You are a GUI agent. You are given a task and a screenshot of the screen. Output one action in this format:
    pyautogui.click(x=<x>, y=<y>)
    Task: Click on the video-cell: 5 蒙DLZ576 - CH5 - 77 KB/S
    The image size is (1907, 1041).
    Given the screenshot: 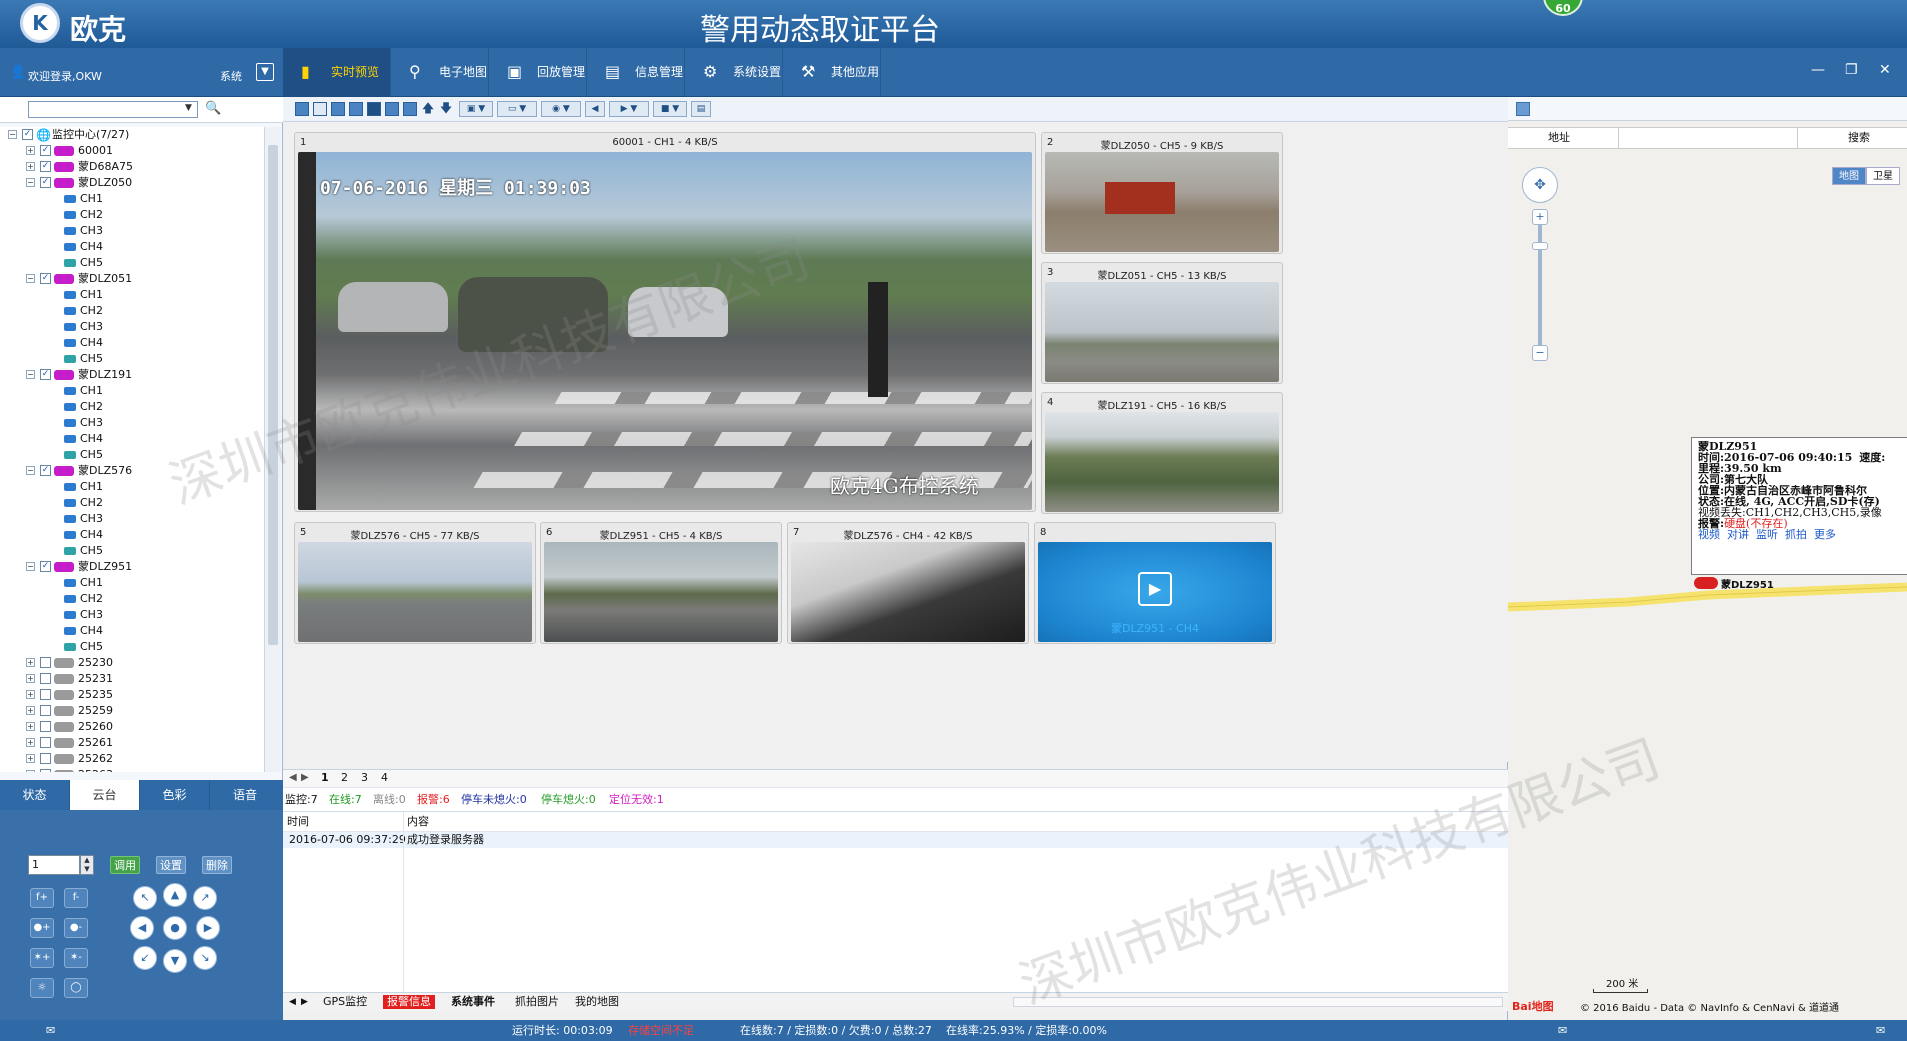 What is the action you would take?
    pyautogui.click(x=415, y=583)
    